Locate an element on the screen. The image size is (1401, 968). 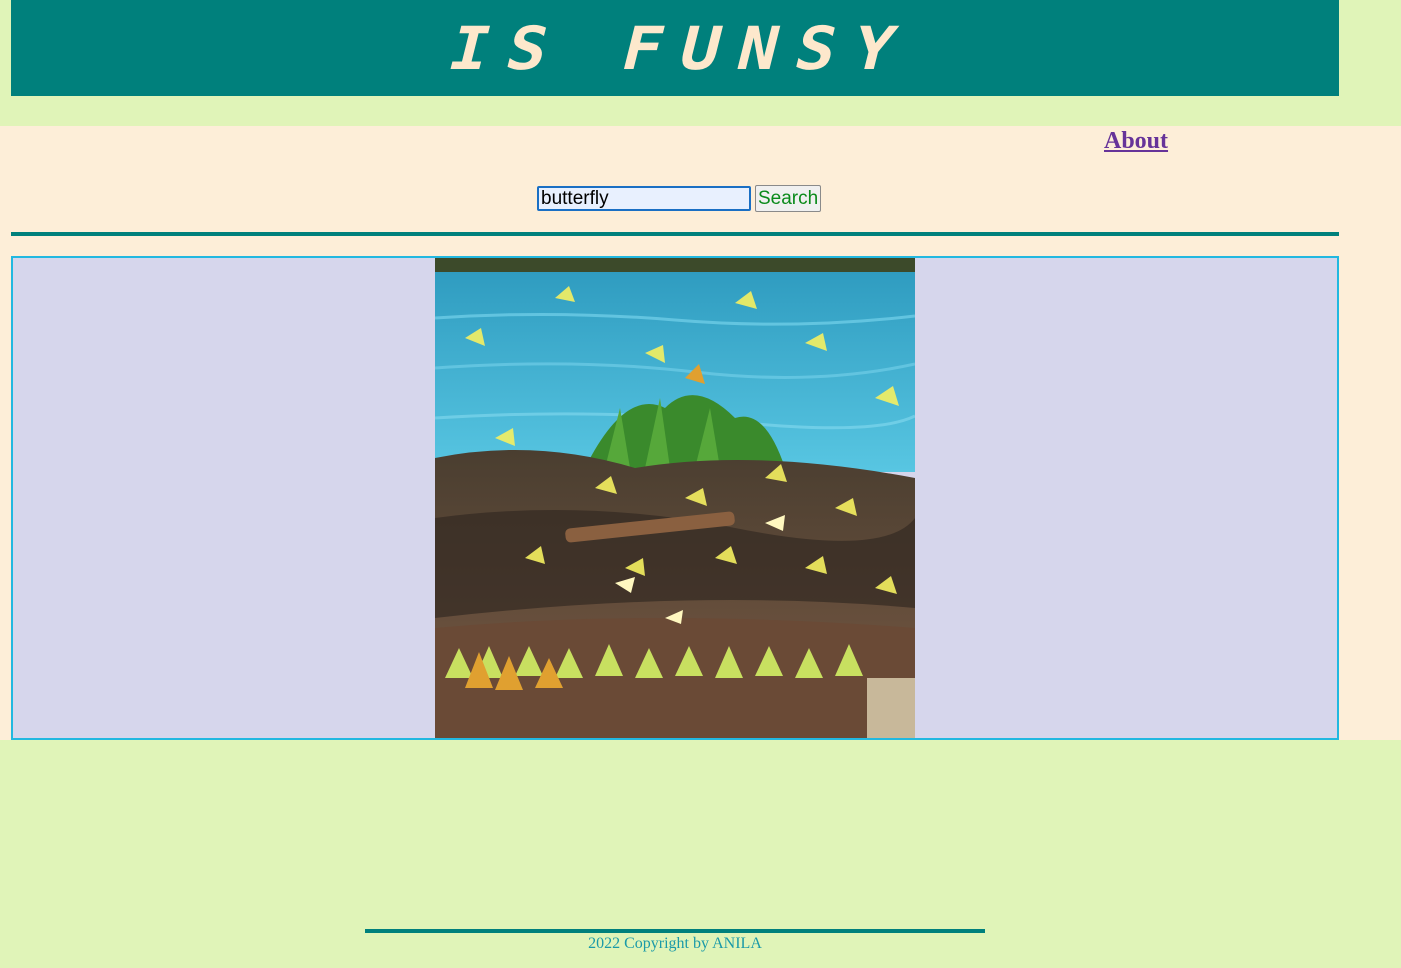
search-input is located at coordinates (644, 198).